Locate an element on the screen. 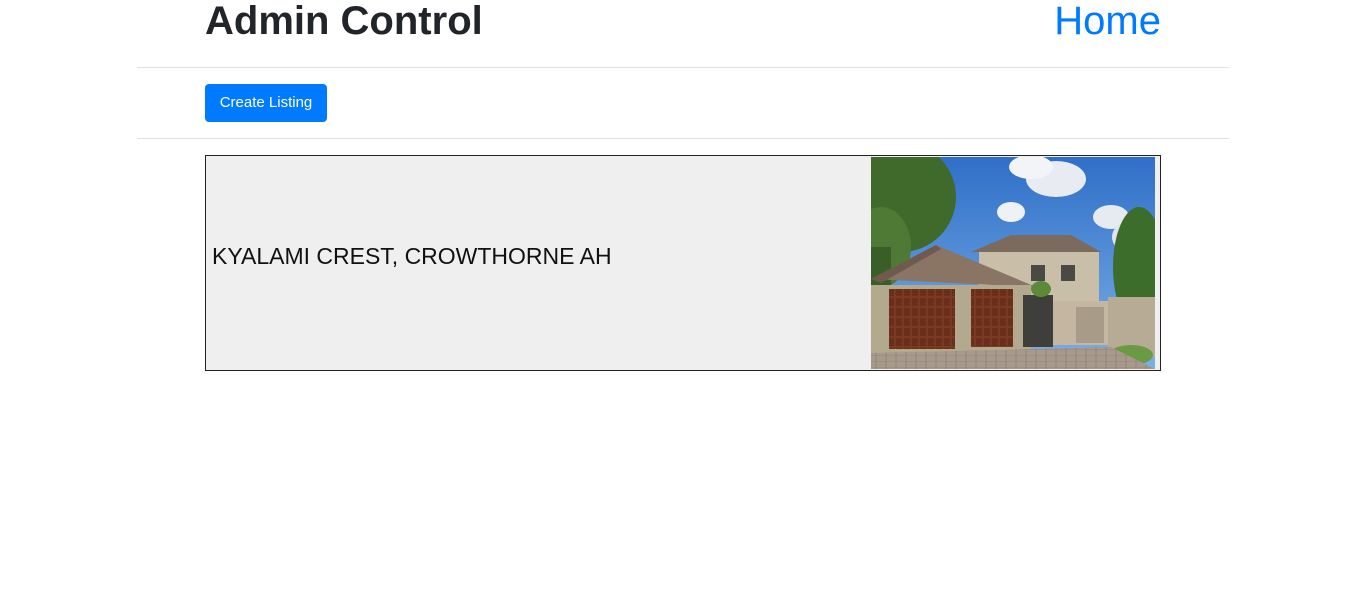  page-title: Admin Control is located at coordinates (344, 21).